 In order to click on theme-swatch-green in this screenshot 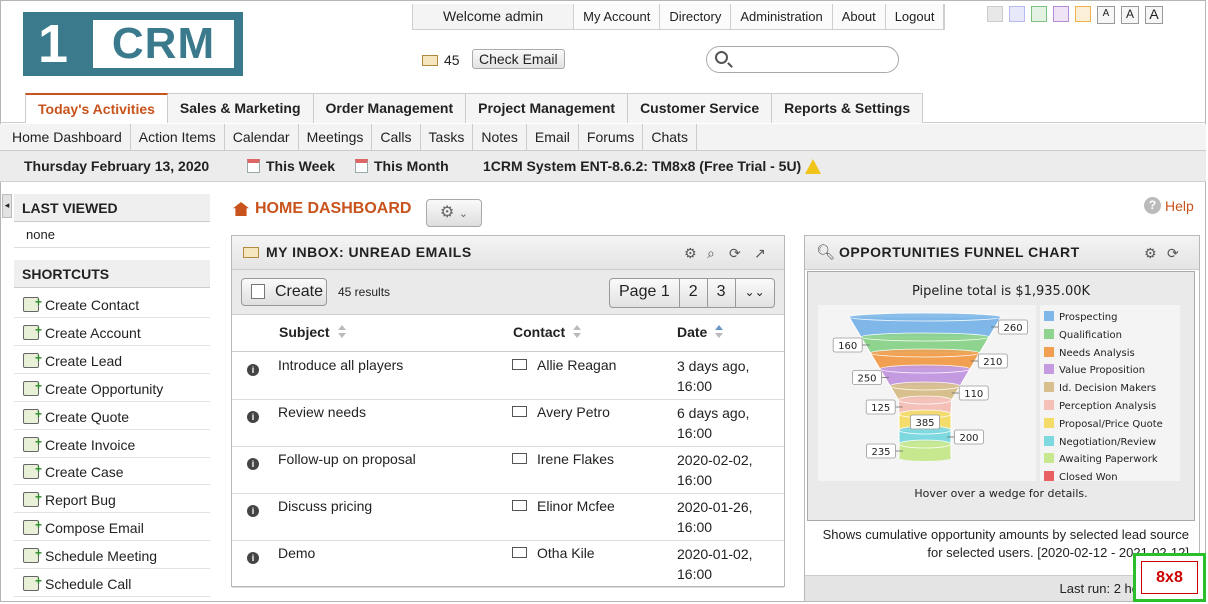, I will do `click(1039, 14)`.